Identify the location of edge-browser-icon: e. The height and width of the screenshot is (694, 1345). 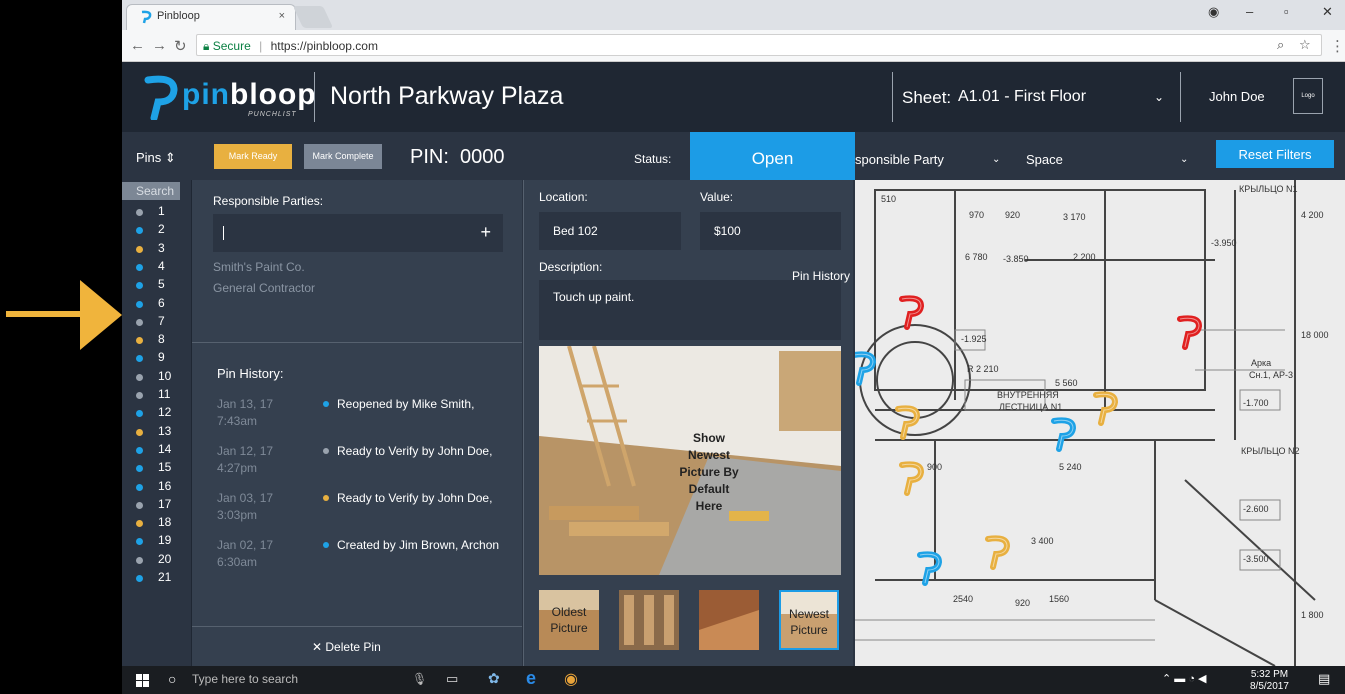
(531, 678).